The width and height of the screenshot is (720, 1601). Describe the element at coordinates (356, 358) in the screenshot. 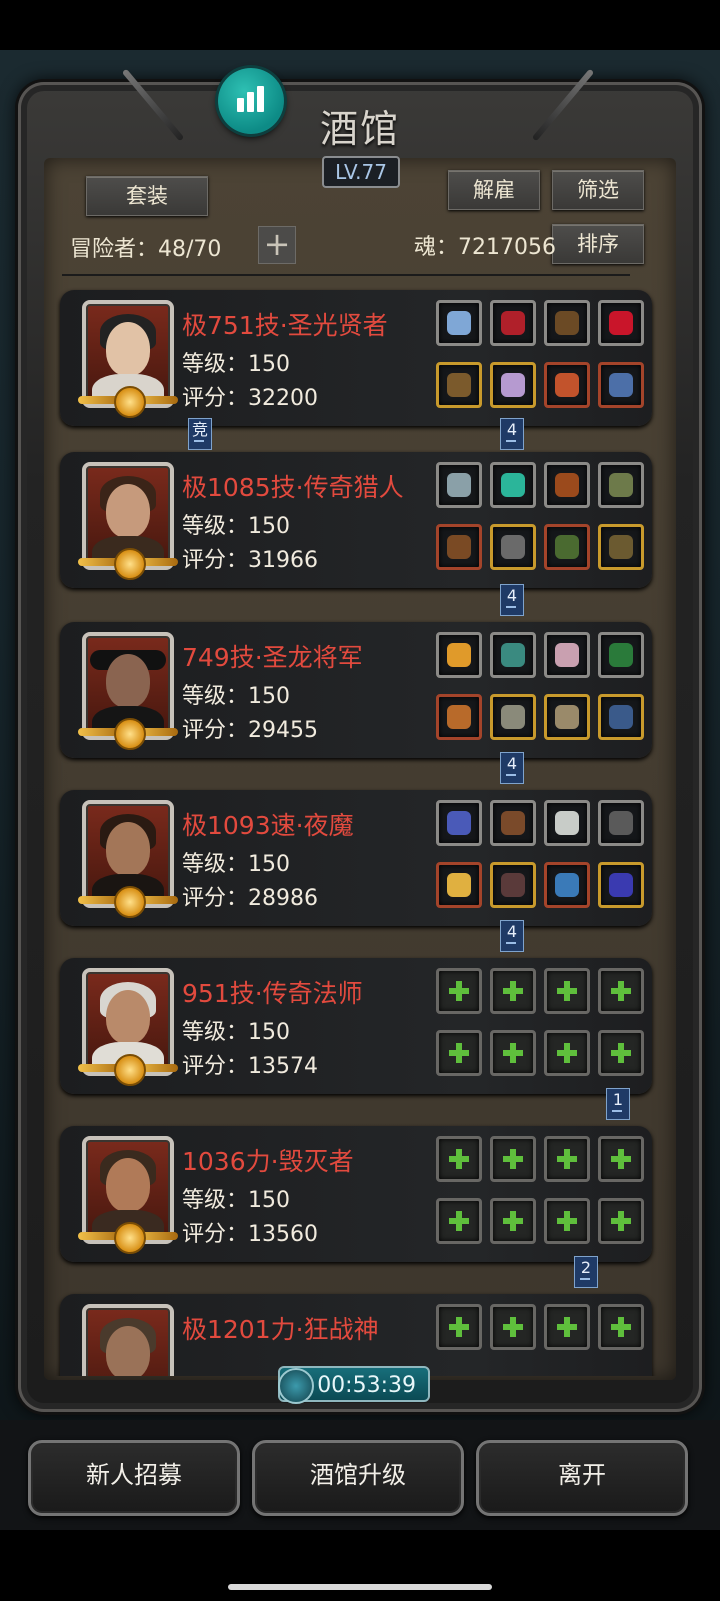

I see `hero-card: 极751技·圣光贤者 等级：150 评分：32200` at that location.